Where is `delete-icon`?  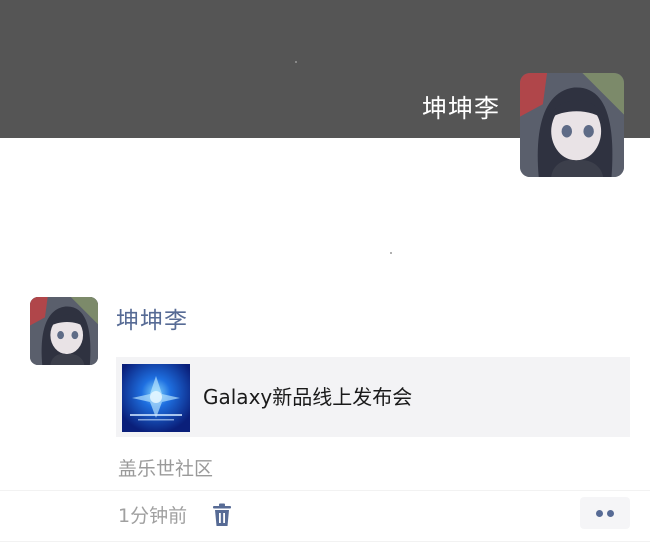 delete-icon is located at coordinates (222, 514).